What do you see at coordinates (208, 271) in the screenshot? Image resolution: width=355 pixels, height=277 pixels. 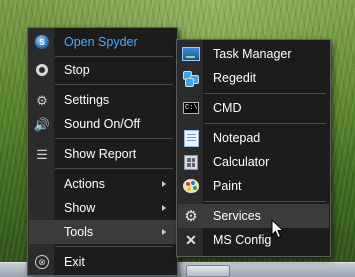 I see `taskbar-item` at bounding box center [208, 271].